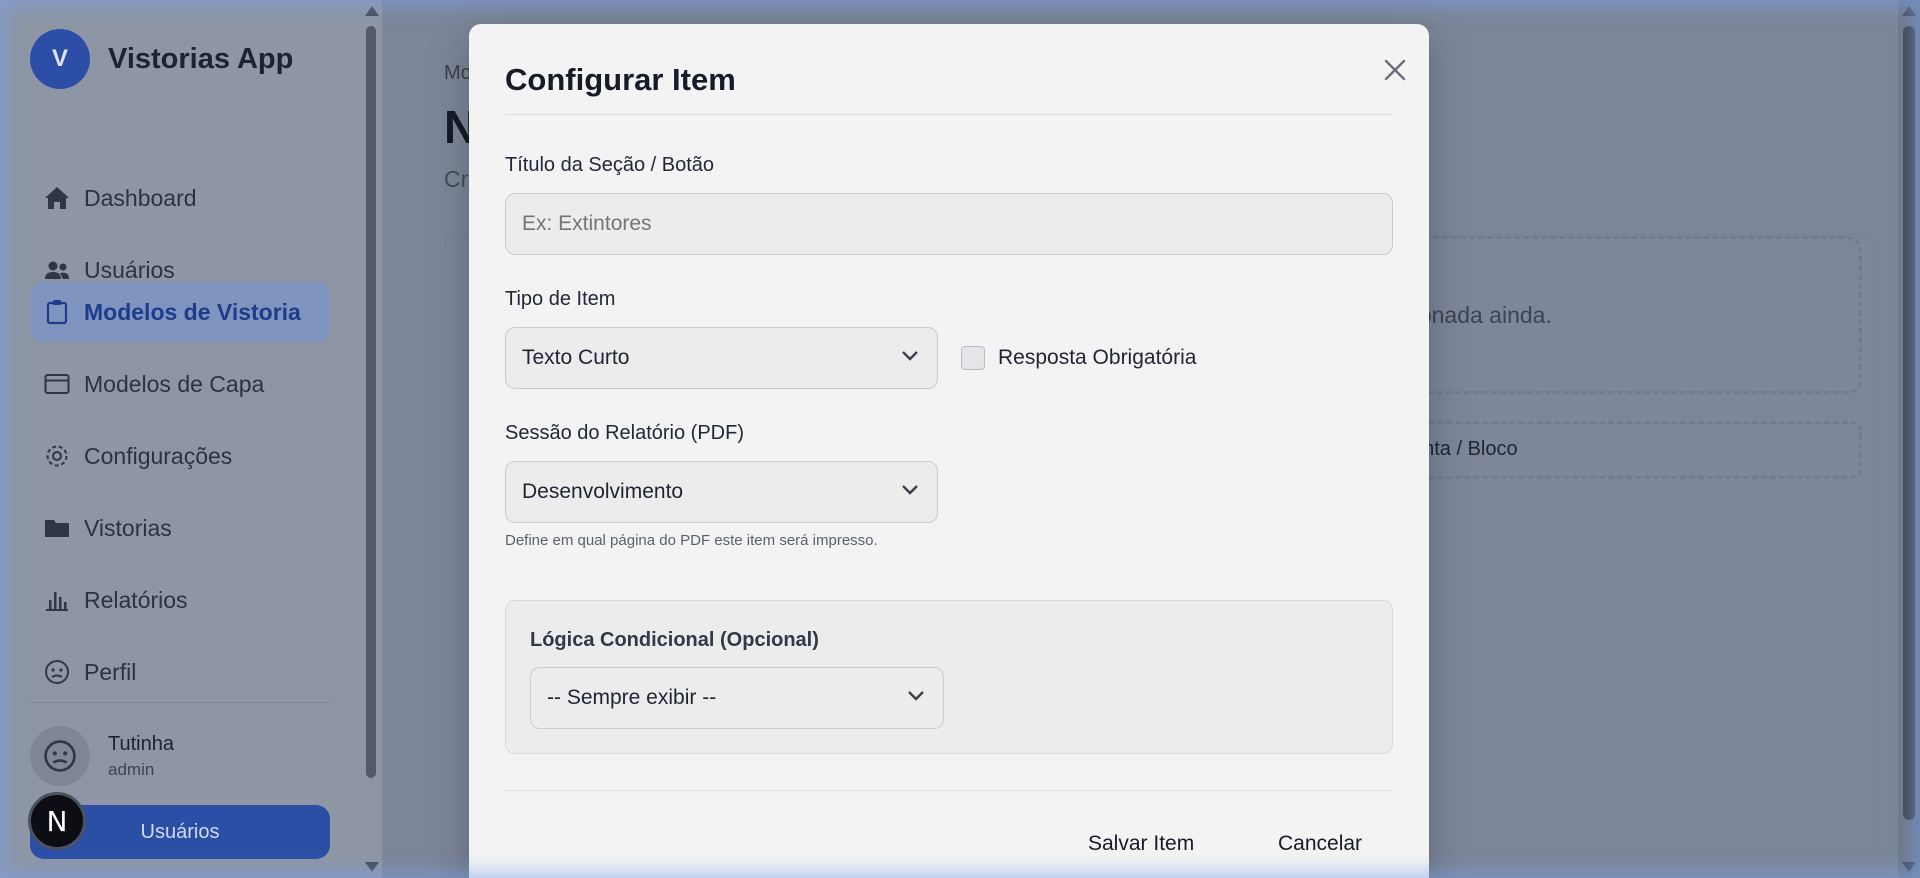 Image resolution: width=1920 pixels, height=878 pixels. What do you see at coordinates (949, 224) in the screenshot?
I see `section-title-input` at bounding box center [949, 224].